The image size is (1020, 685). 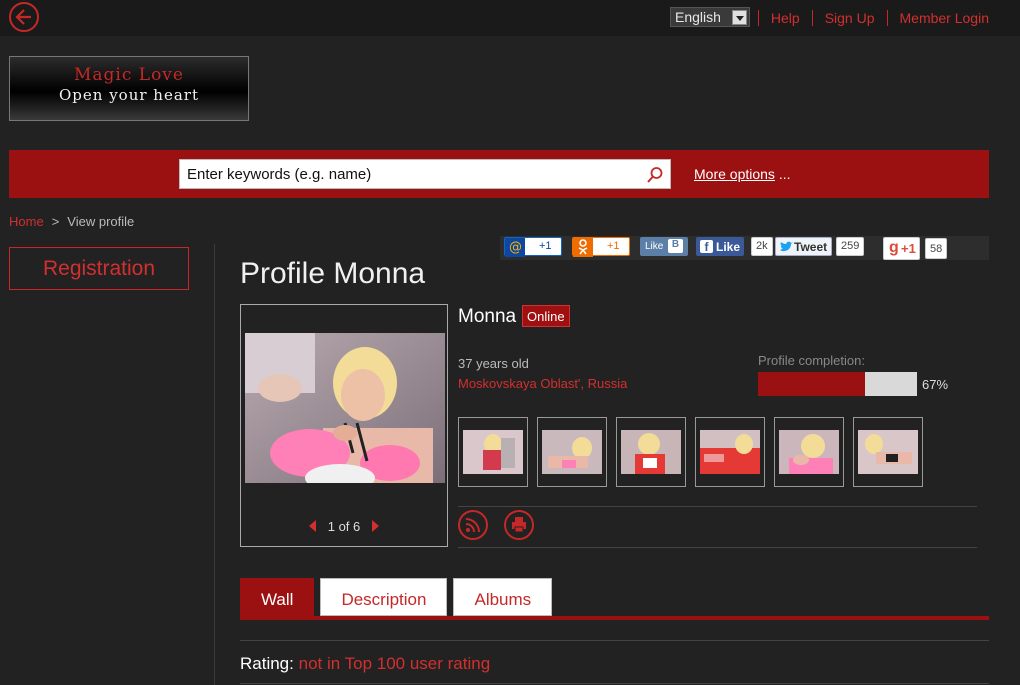 I want to click on vk-icon: B, so click(x=675, y=246).